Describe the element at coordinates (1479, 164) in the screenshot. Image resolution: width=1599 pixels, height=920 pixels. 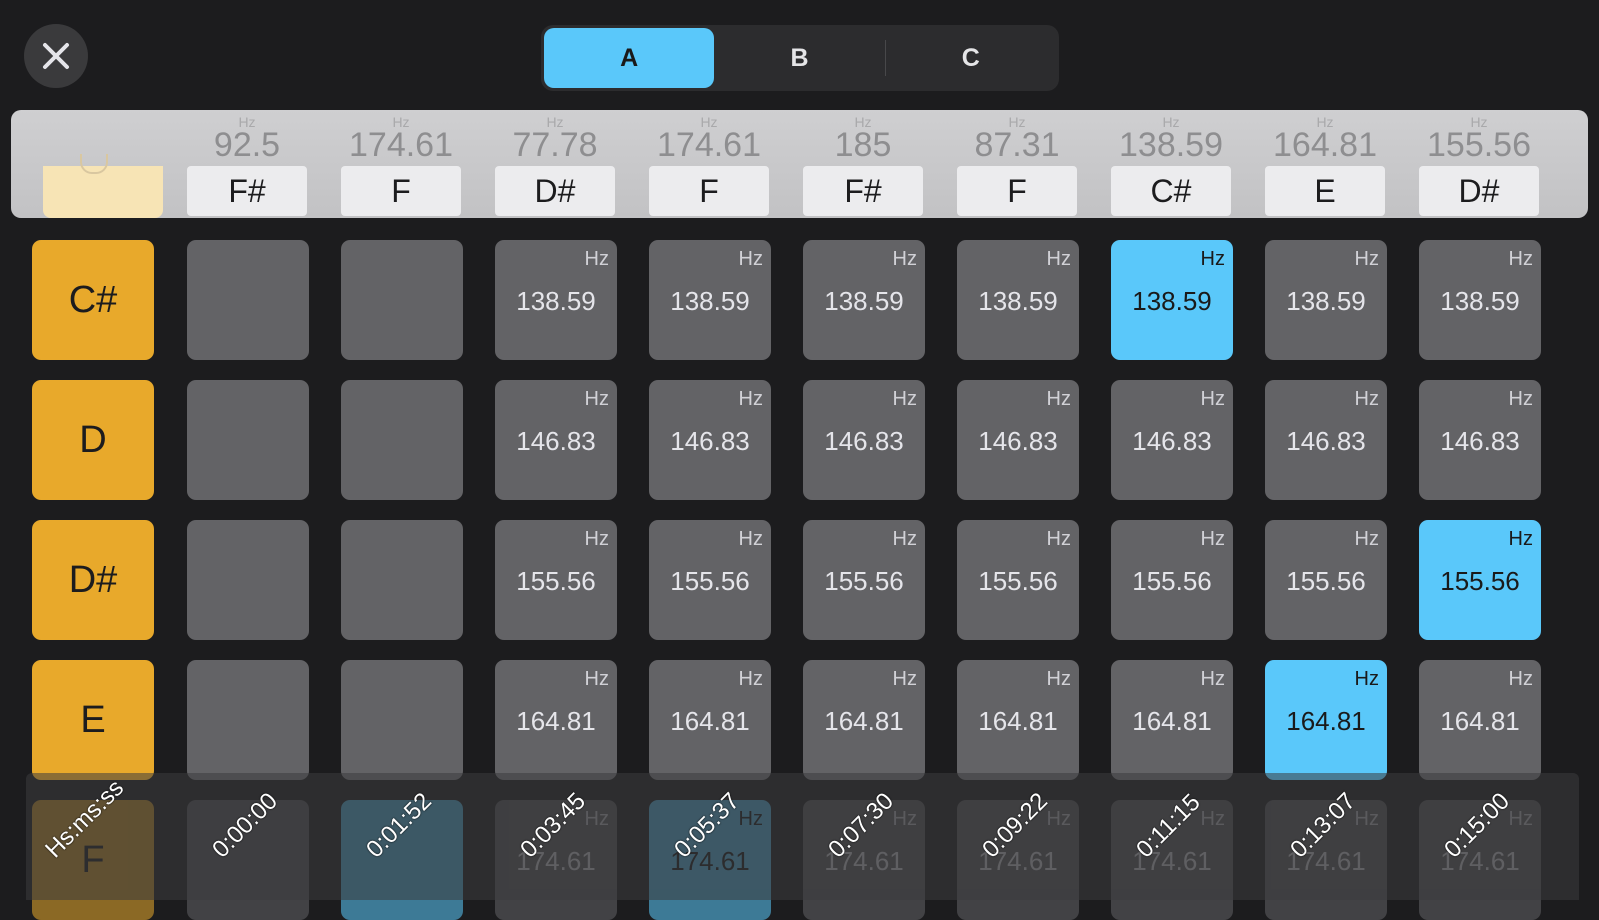
I see `header-column-9: Hz 155.56 D#` at that location.